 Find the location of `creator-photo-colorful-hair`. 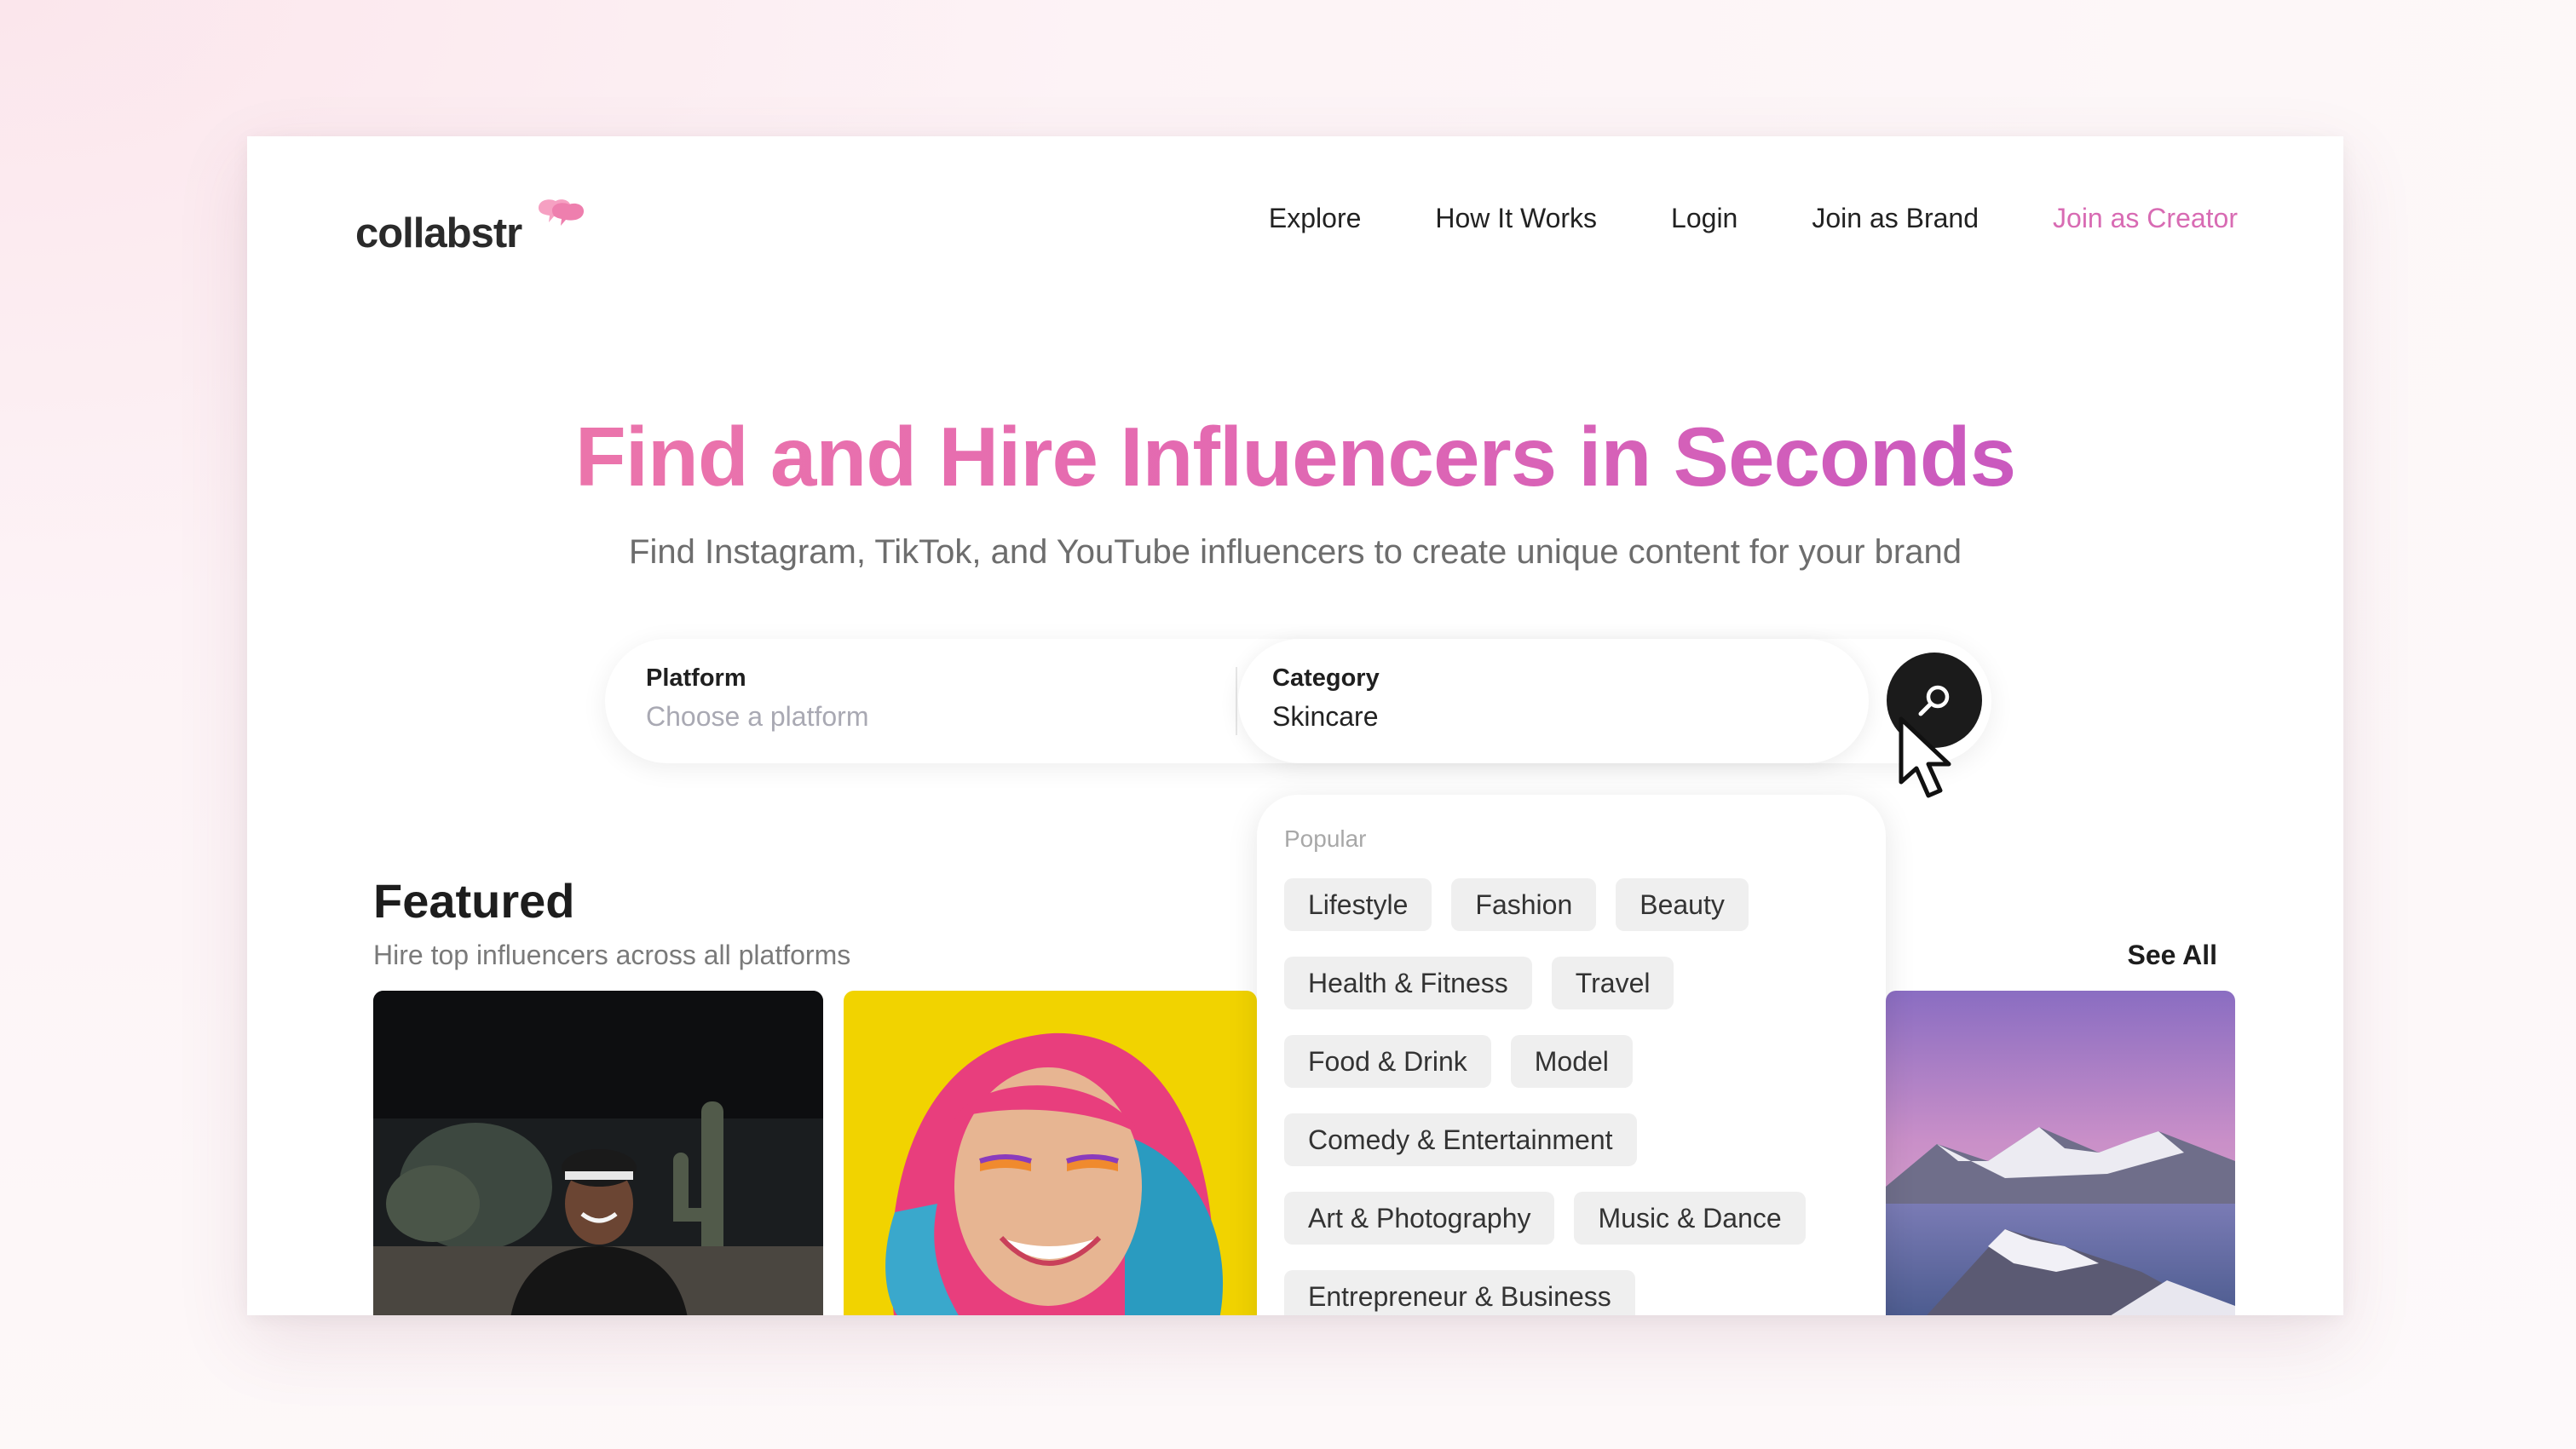

creator-photo-colorful-hair is located at coordinates (1050, 1153).